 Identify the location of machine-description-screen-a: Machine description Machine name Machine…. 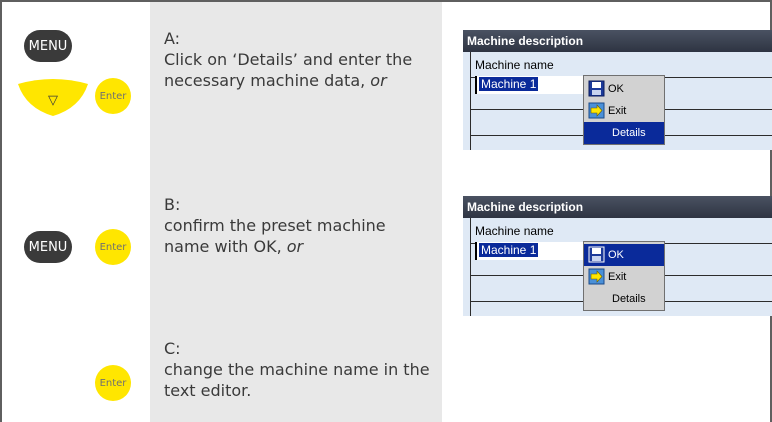
(617, 90).